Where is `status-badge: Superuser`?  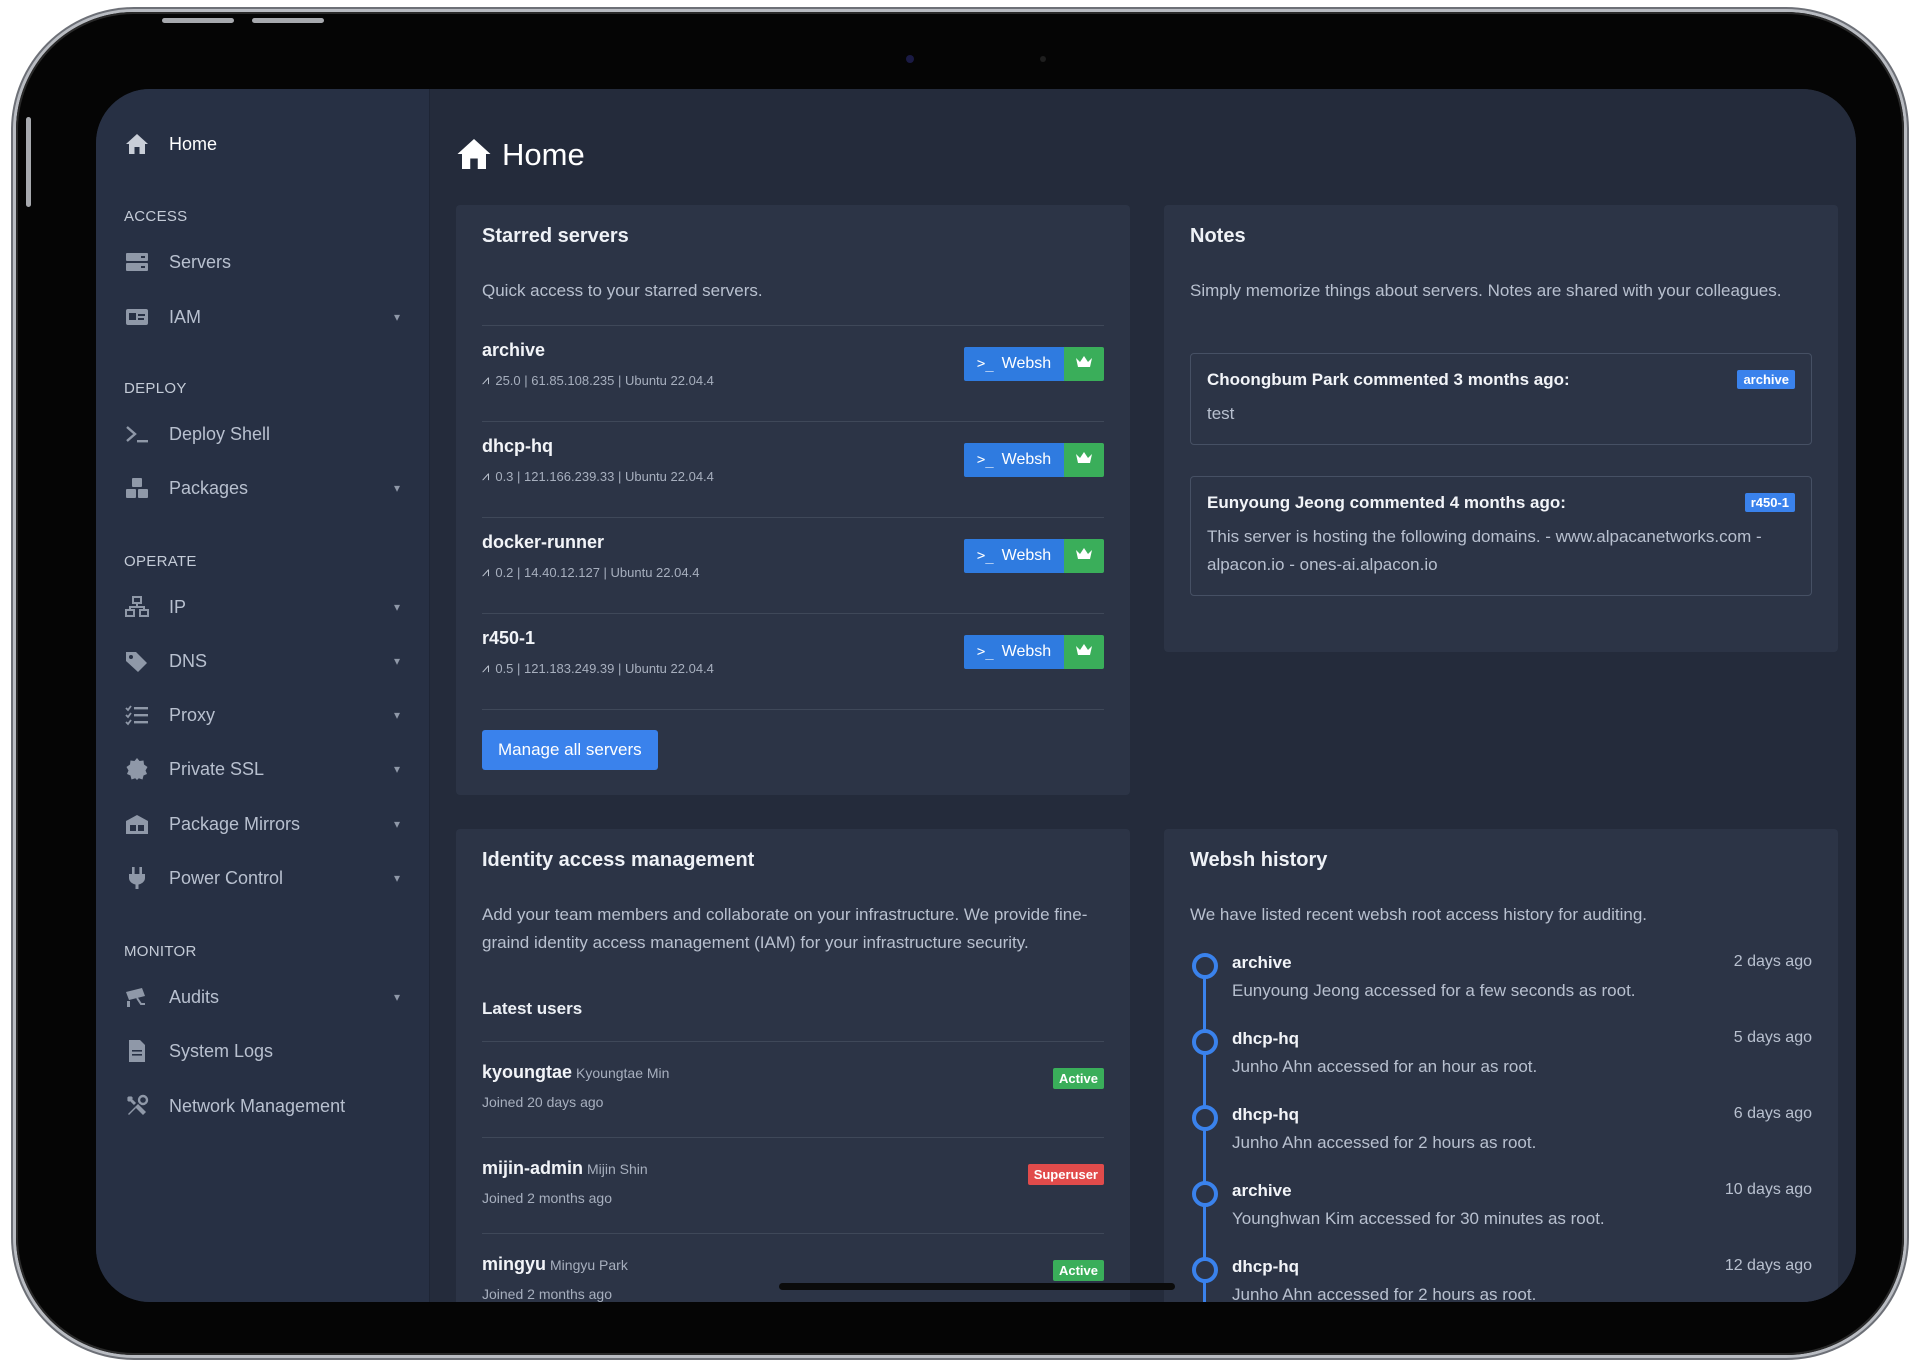 status-badge: Superuser is located at coordinates (1065, 1174).